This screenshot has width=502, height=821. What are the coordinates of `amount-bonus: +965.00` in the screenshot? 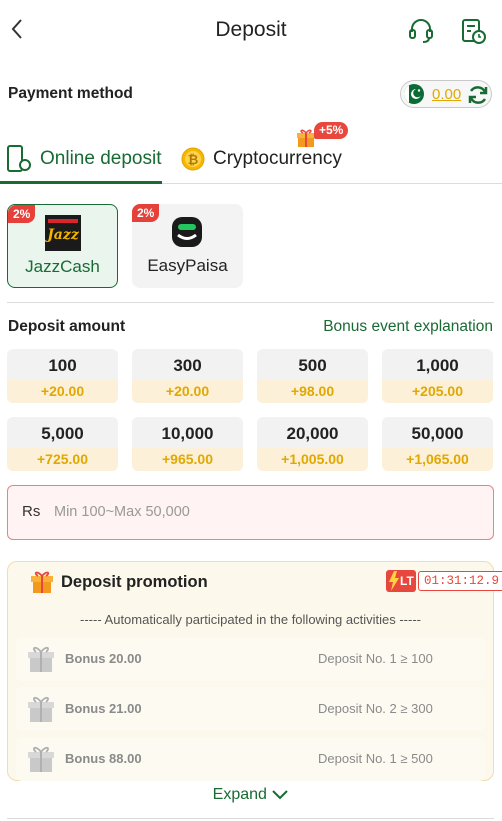 It's located at (187, 459).